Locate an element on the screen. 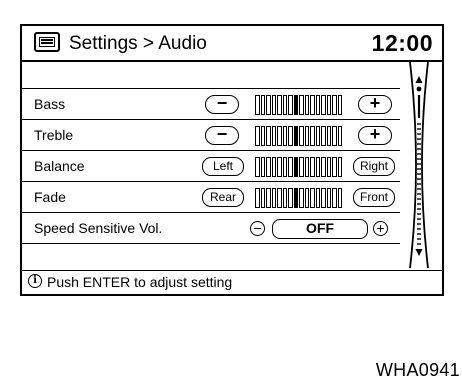  fade-row: Fade Rear Front is located at coordinates (211, 197).